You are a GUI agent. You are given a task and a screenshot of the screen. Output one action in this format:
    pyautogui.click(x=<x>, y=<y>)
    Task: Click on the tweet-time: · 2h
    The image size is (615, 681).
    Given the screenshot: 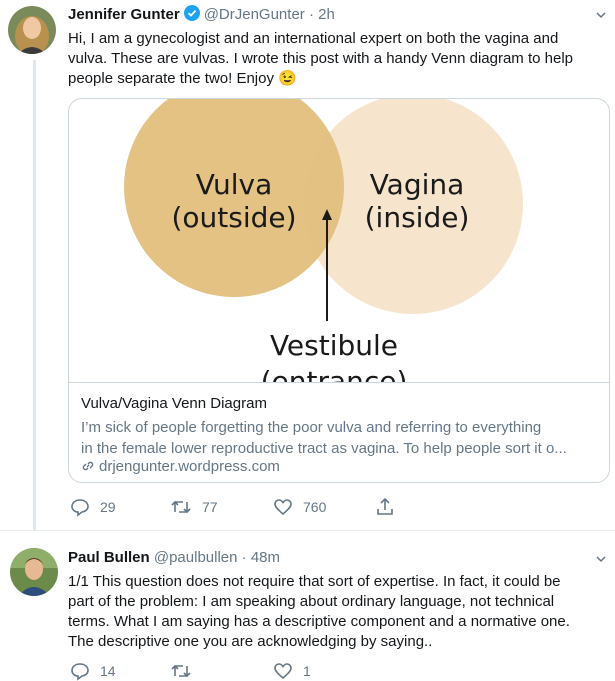 What is the action you would take?
    pyautogui.click(x=322, y=14)
    